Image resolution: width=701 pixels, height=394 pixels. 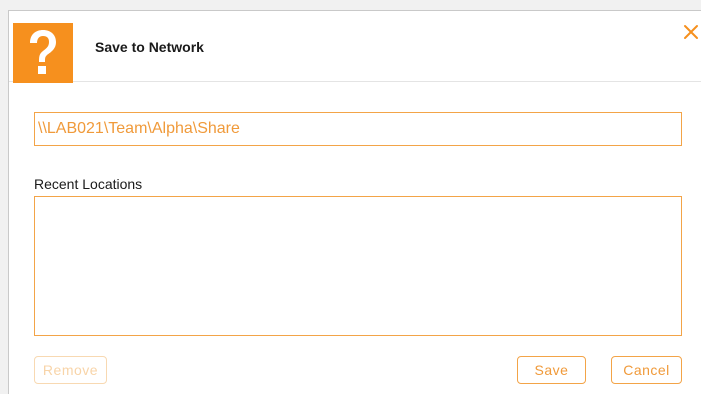 What do you see at coordinates (646, 370) in the screenshot?
I see `cancel-button: Cancel` at bounding box center [646, 370].